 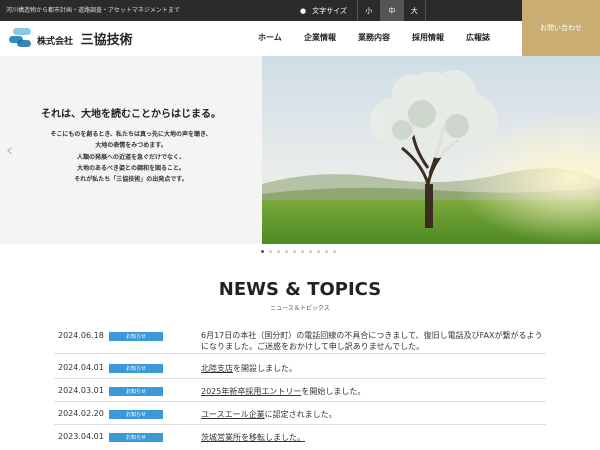 I want to click on news-date: 2024.06.18, so click(x=81, y=335).